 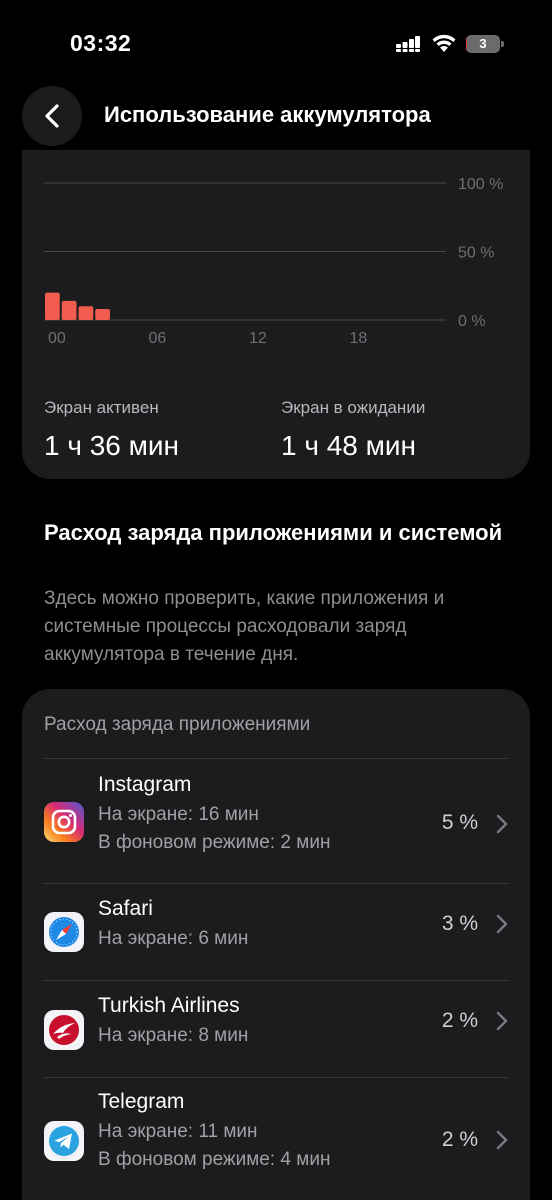 I want to click on screen-idle-value: 1 ч 48 мин, so click(x=348, y=445).